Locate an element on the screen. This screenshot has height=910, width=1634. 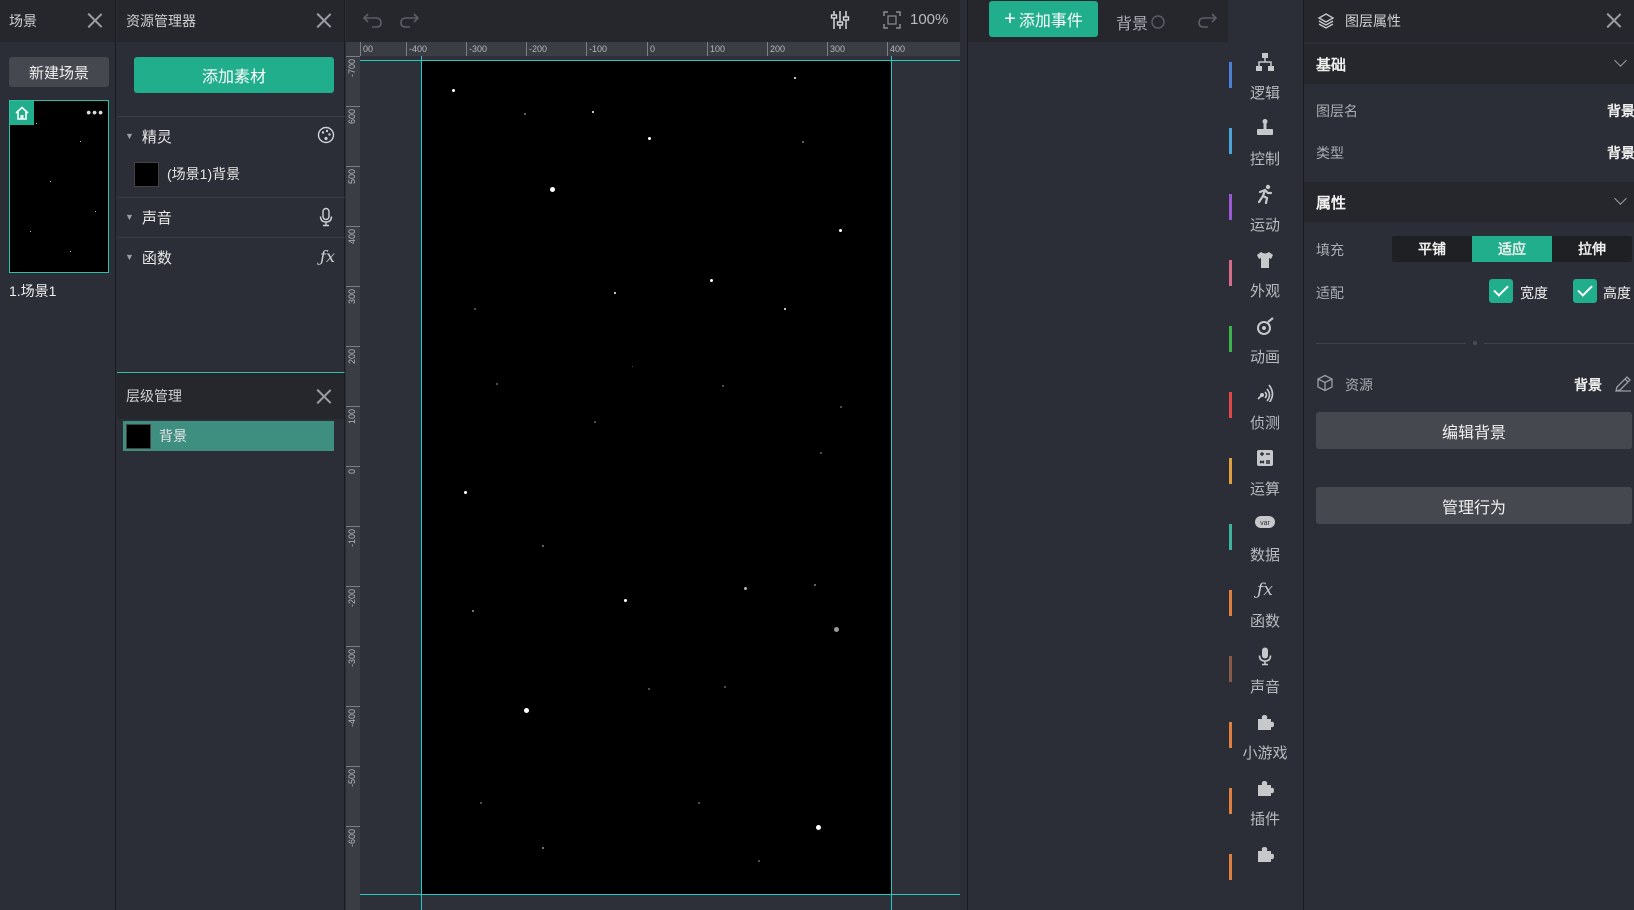
scene-thumbnail: ••• is located at coordinates (59, 186).